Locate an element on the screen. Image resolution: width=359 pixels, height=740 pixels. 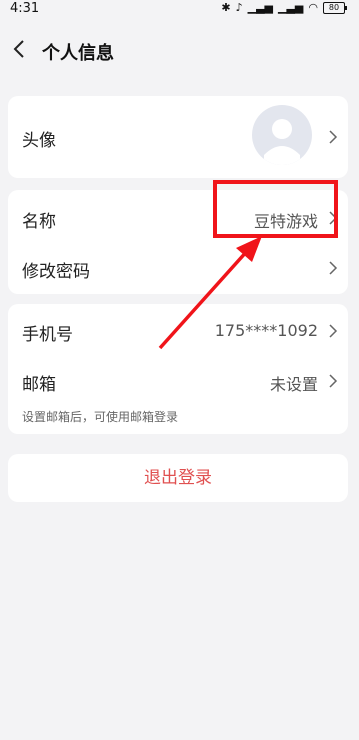
default-avatar-icon is located at coordinates (282, 142).